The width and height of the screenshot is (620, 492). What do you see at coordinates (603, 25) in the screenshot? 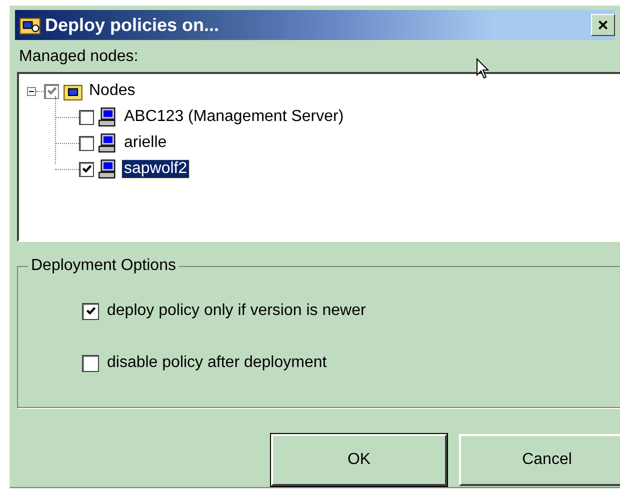
I see `close-button: ×` at bounding box center [603, 25].